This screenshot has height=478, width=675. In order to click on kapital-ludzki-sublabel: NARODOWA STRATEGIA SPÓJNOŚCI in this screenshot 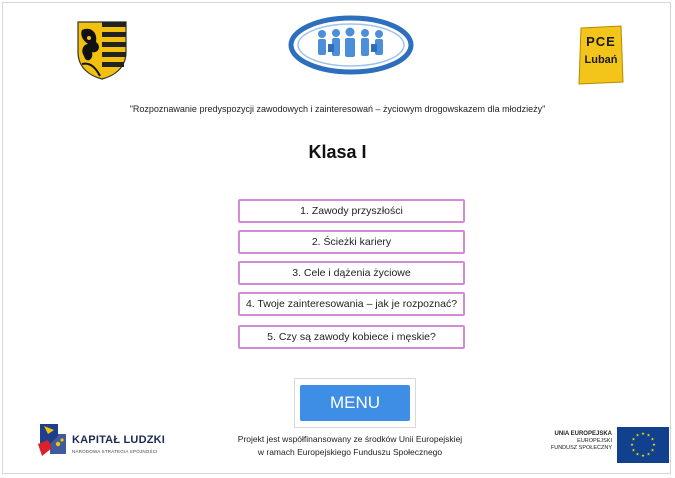, I will do `click(115, 451)`.